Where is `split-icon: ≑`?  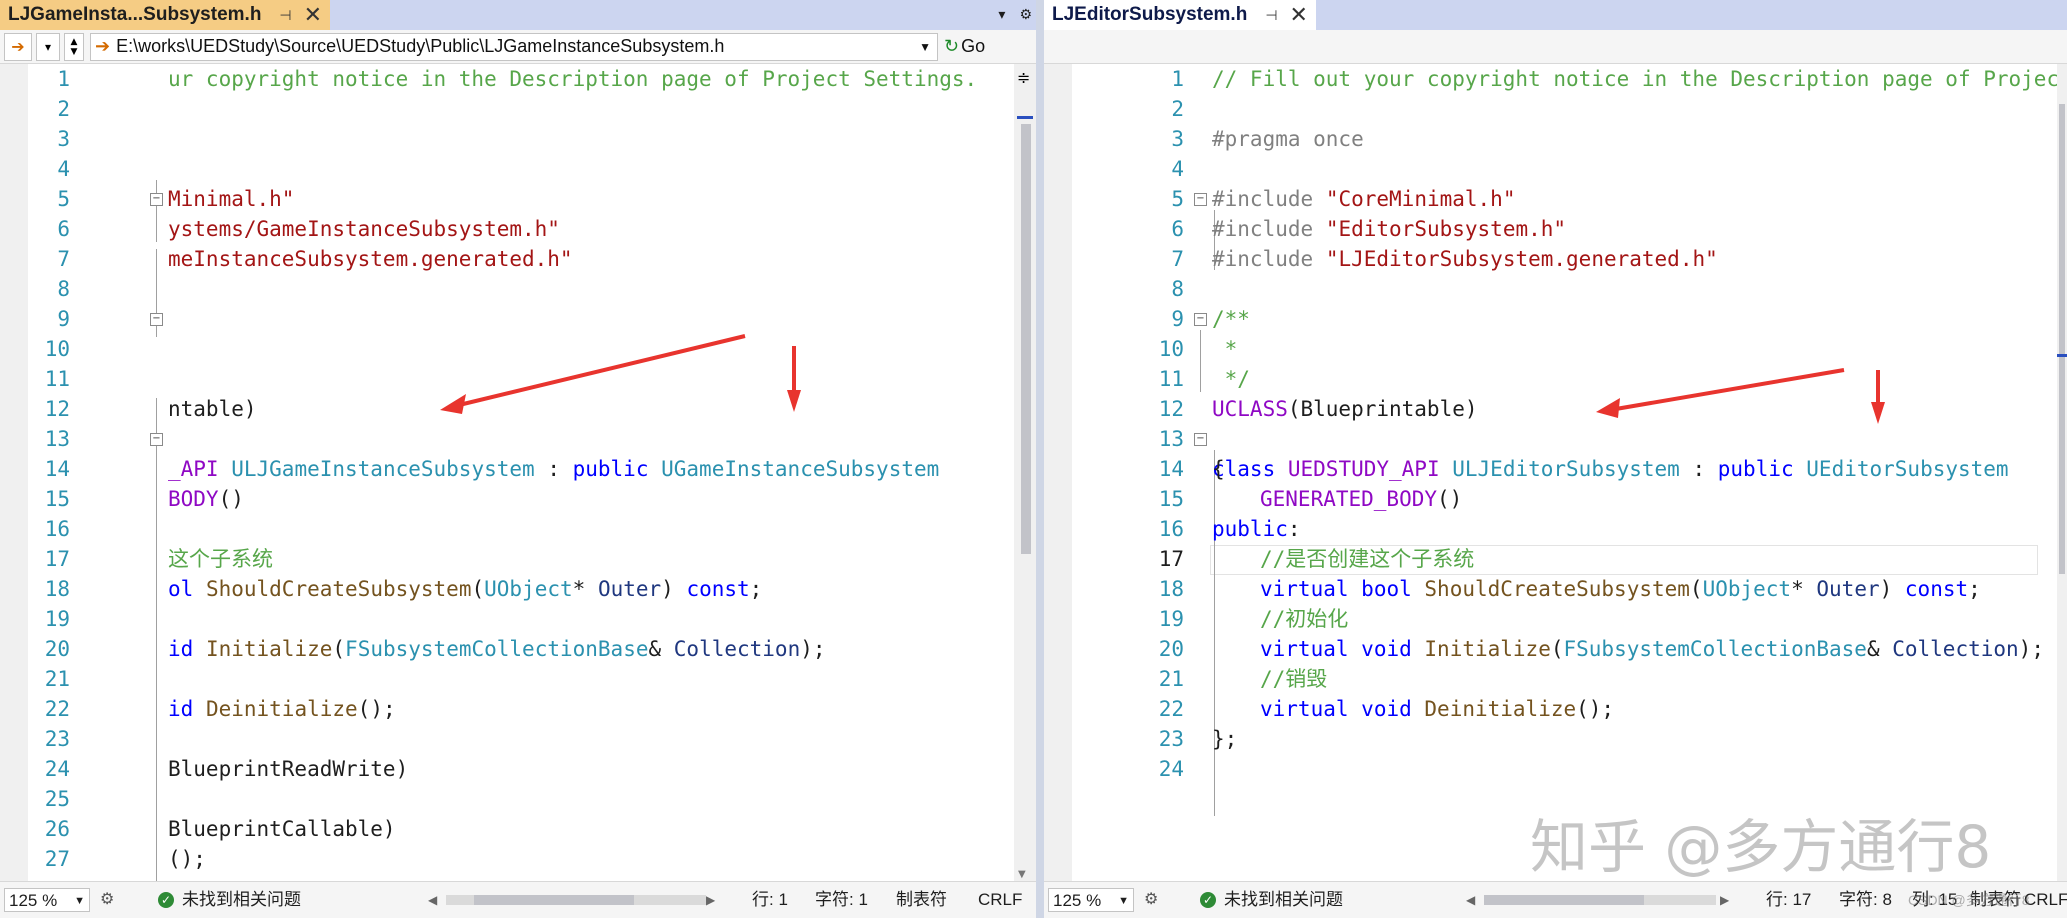
split-icon: ≑ is located at coordinates (1023, 77).